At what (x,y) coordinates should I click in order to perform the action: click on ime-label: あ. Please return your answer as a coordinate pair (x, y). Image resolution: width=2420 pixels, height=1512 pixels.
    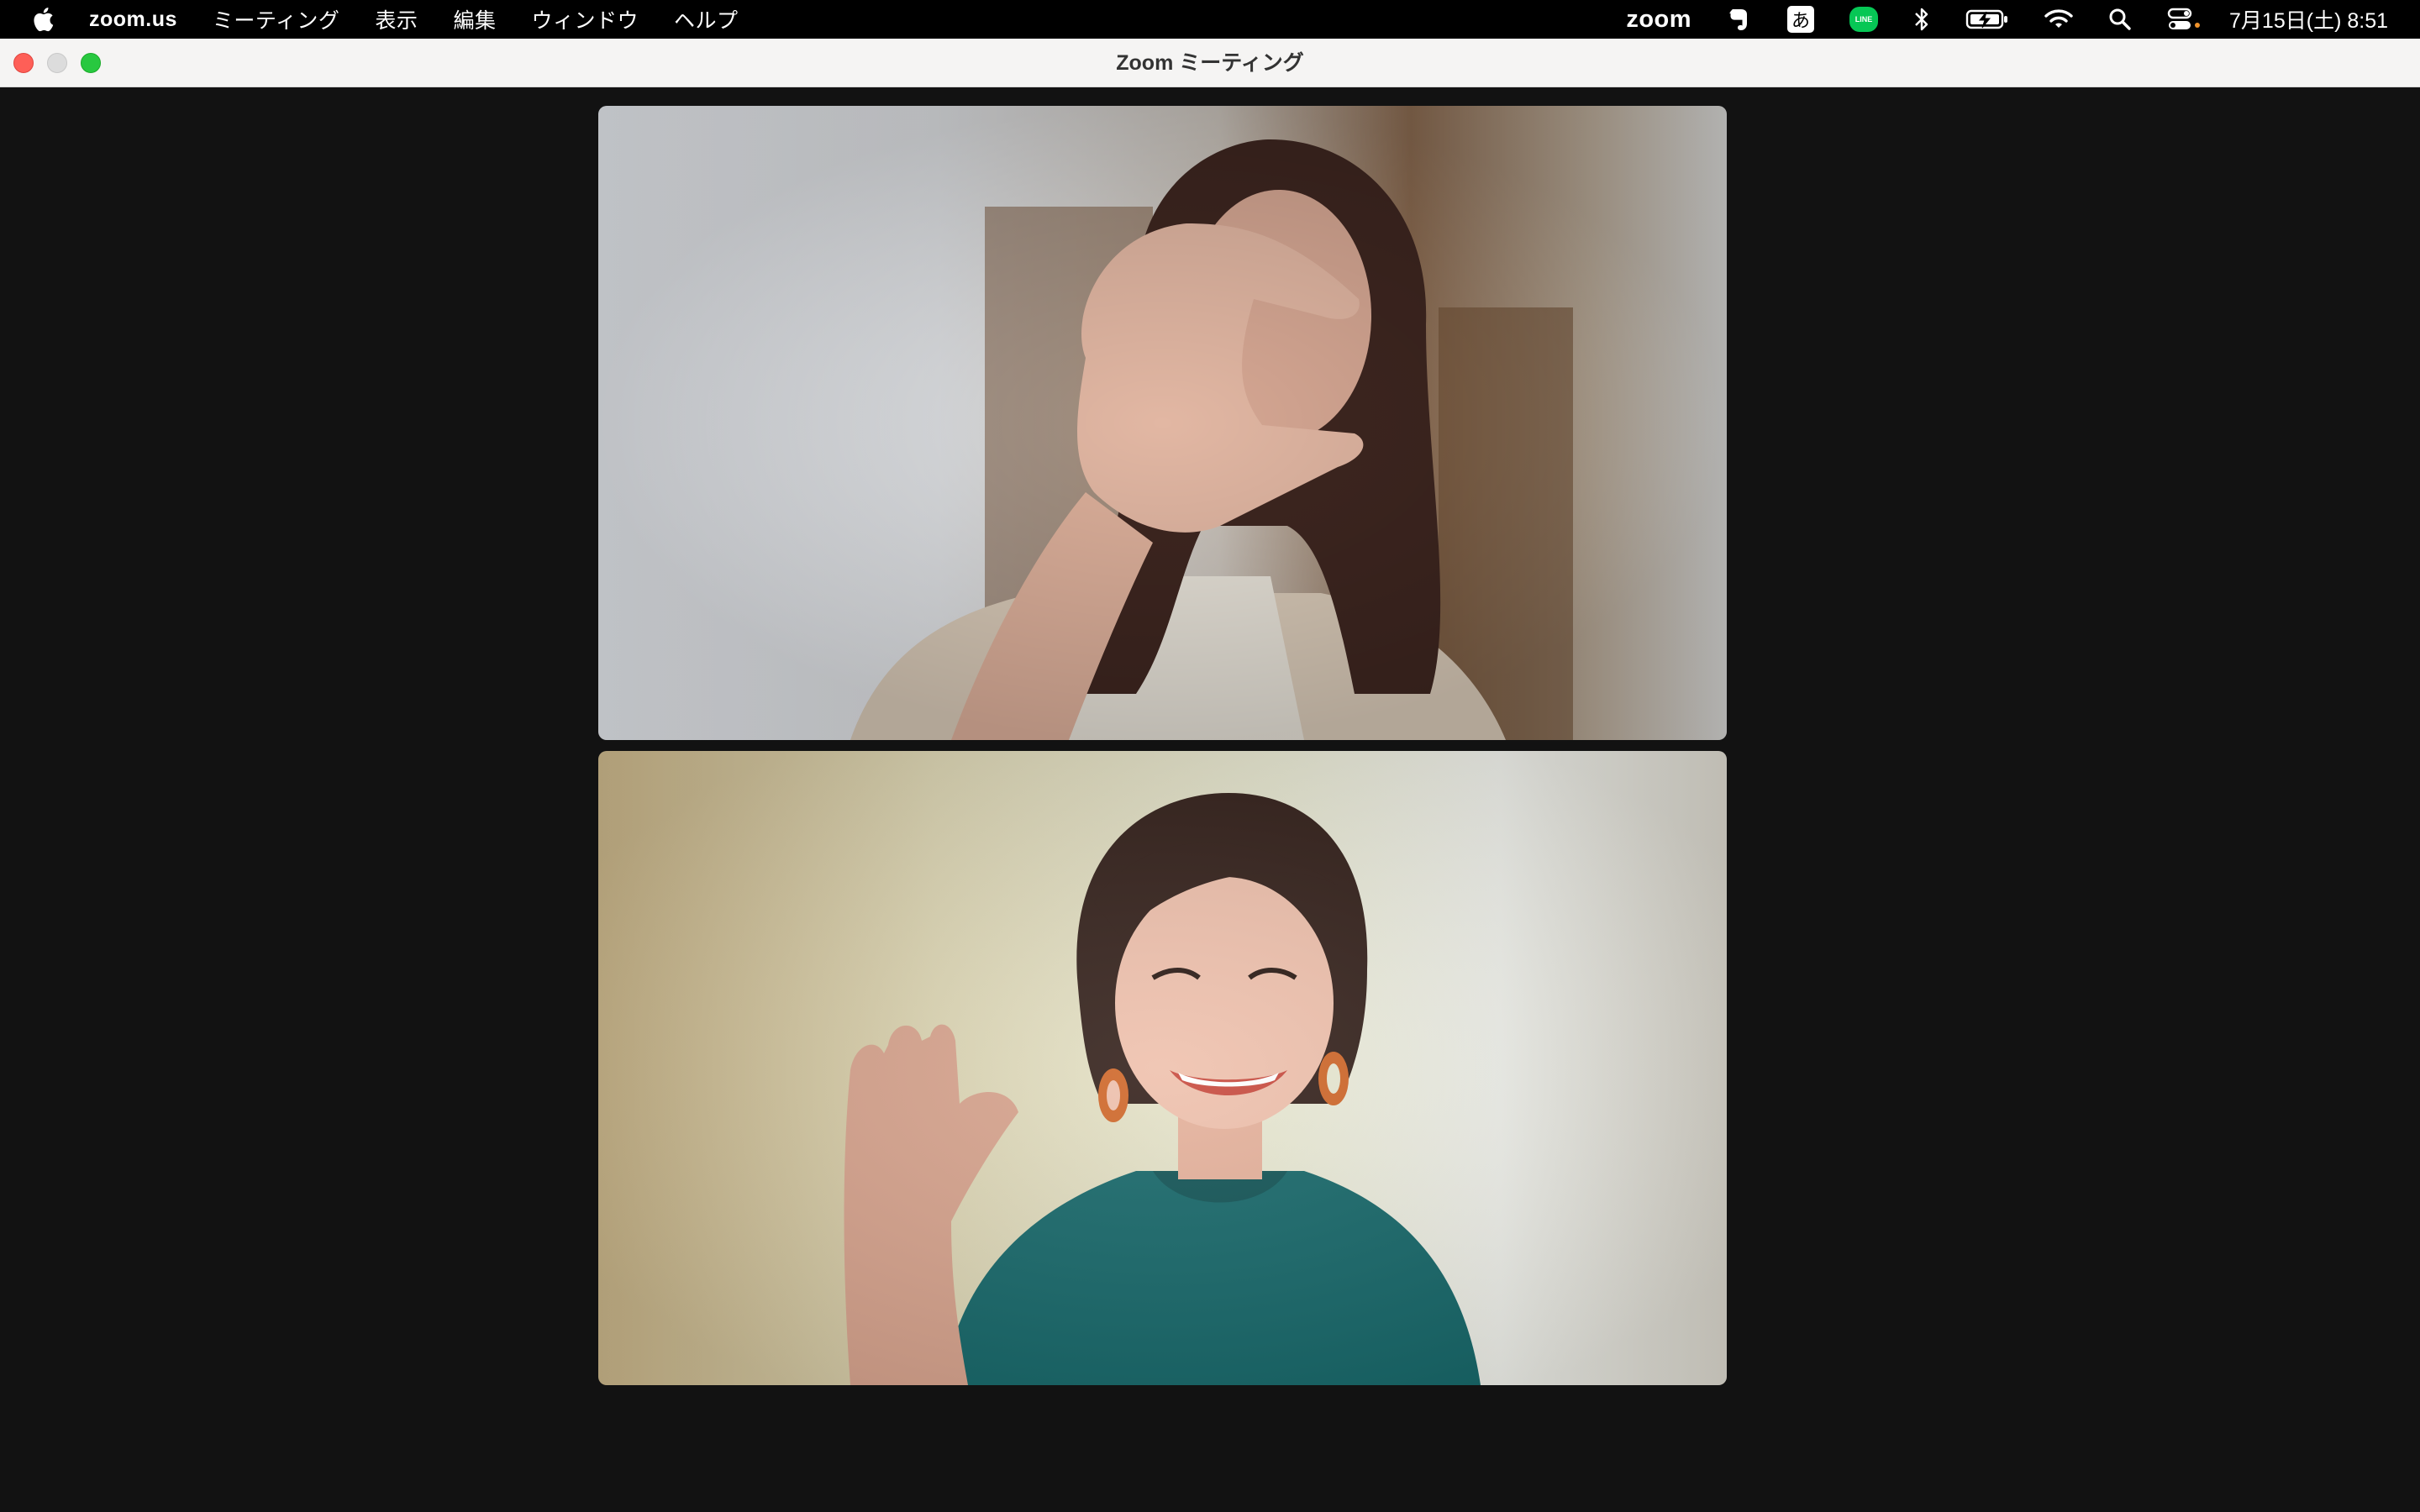
    Looking at the image, I should click on (1801, 19).